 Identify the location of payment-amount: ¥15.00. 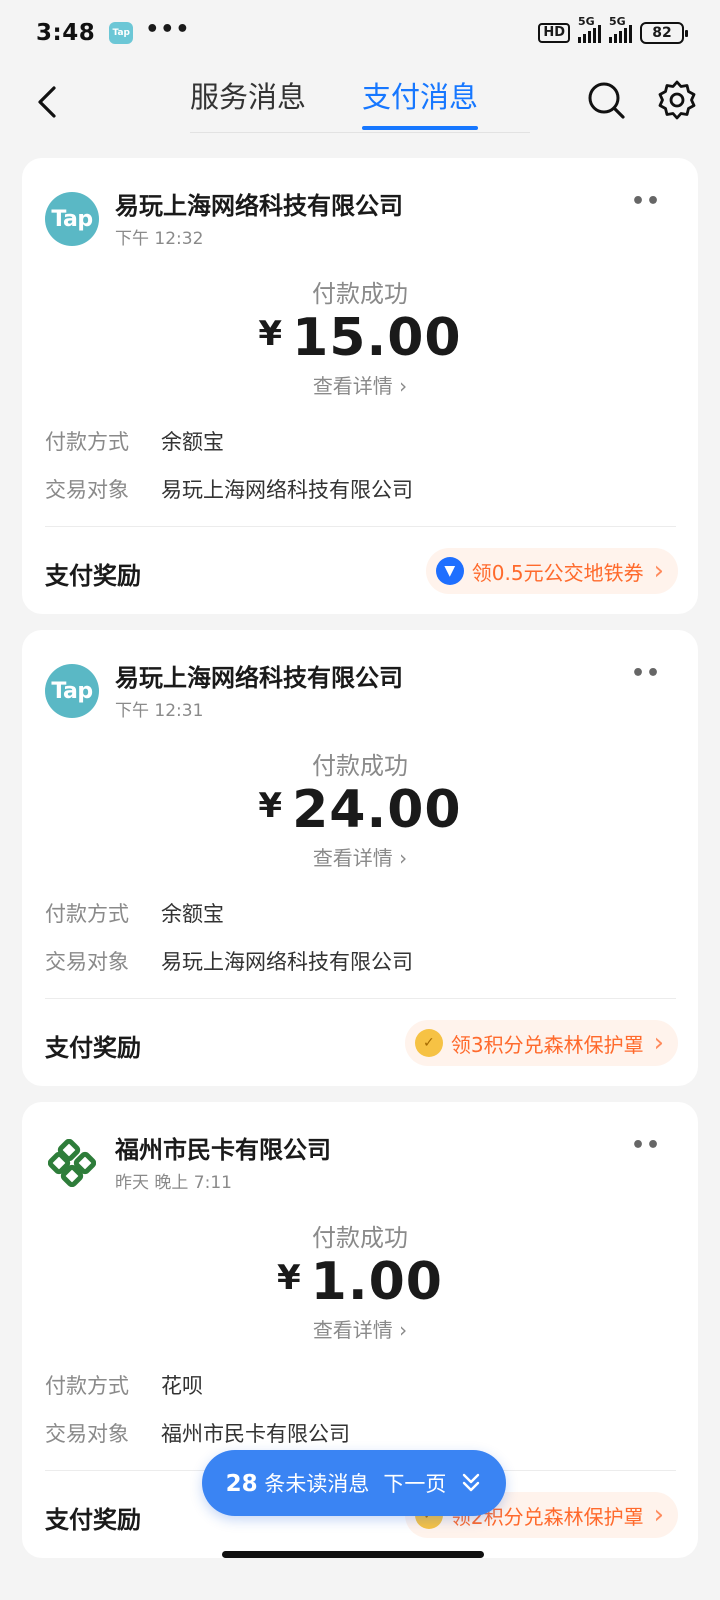
(360, 338).